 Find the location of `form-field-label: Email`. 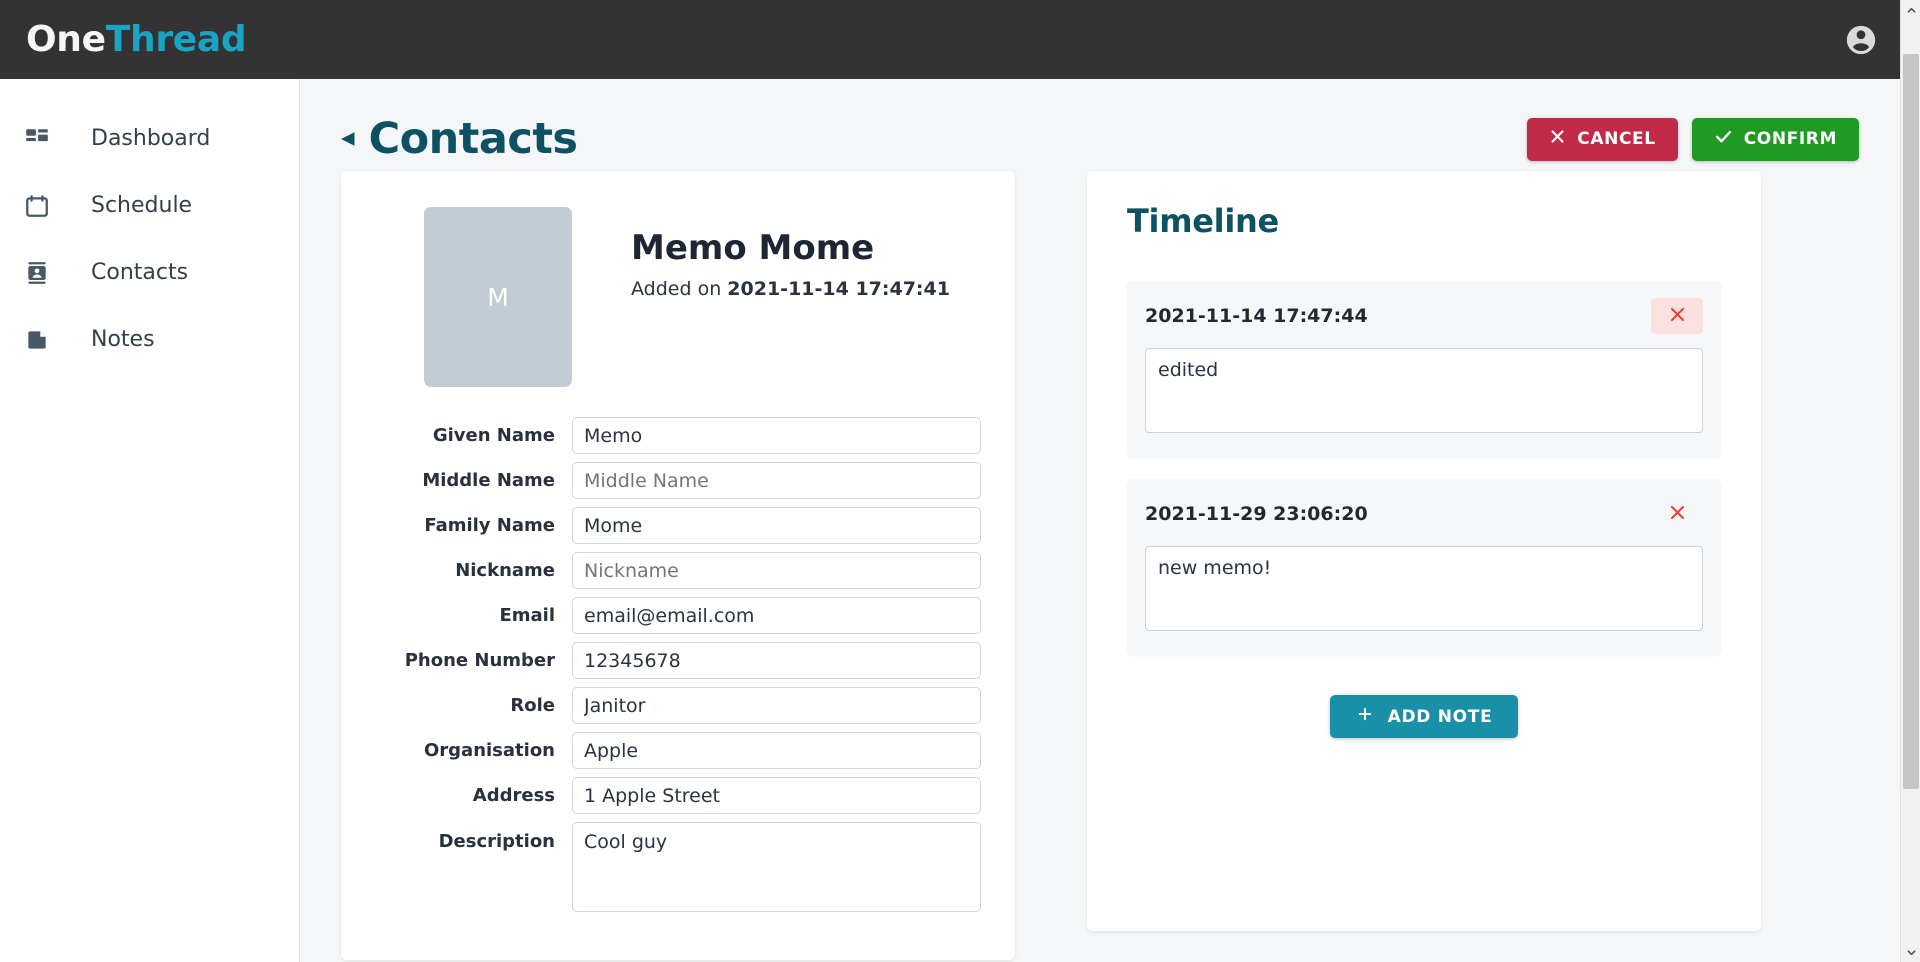

form-field-label: Email is located at coordinates (527, 615).